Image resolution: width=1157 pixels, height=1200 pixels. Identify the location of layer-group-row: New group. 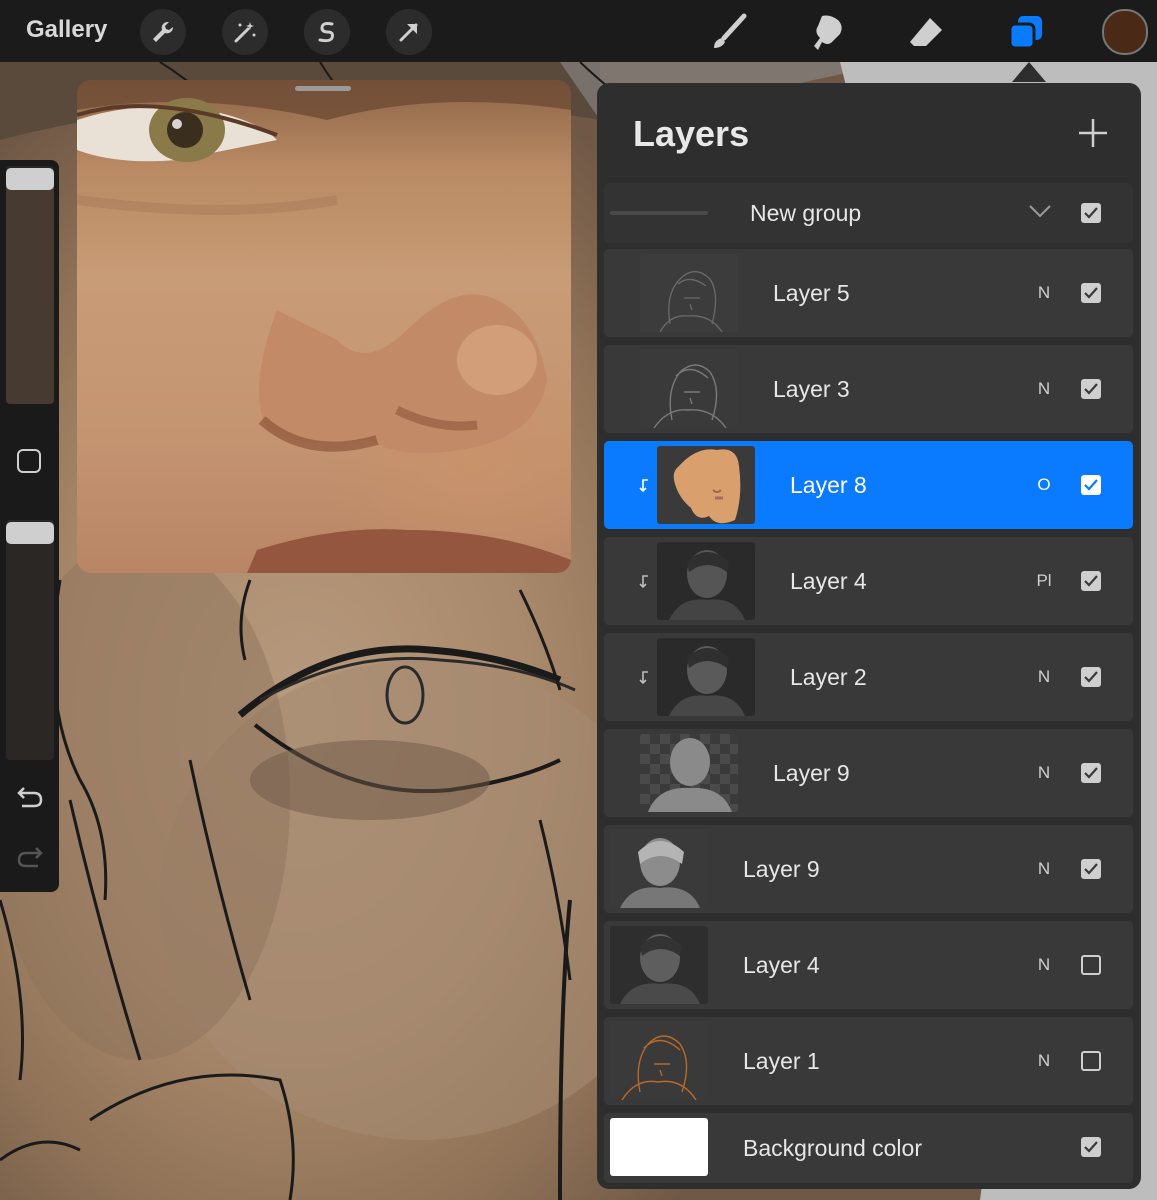
(868, 213).